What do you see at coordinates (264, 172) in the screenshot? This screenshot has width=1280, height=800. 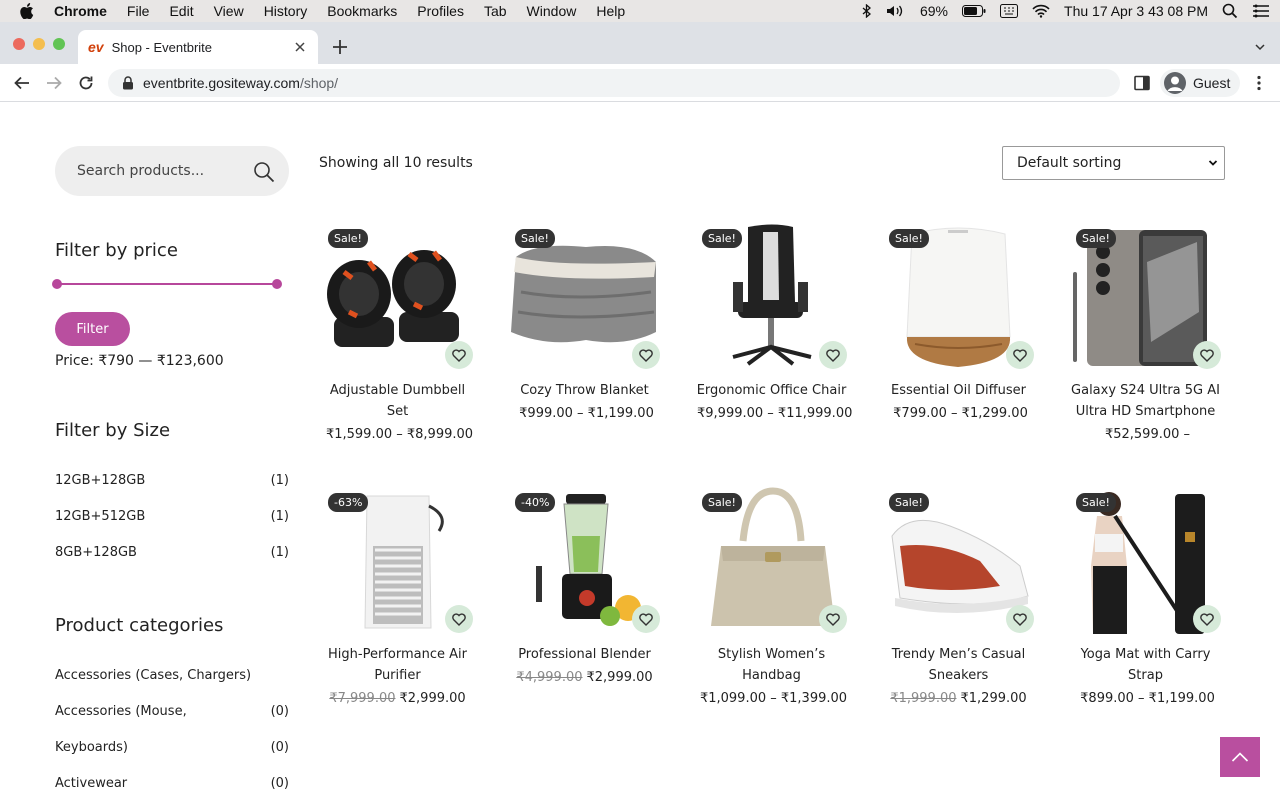 I see `search-icon` at bounding box center [264, 172].